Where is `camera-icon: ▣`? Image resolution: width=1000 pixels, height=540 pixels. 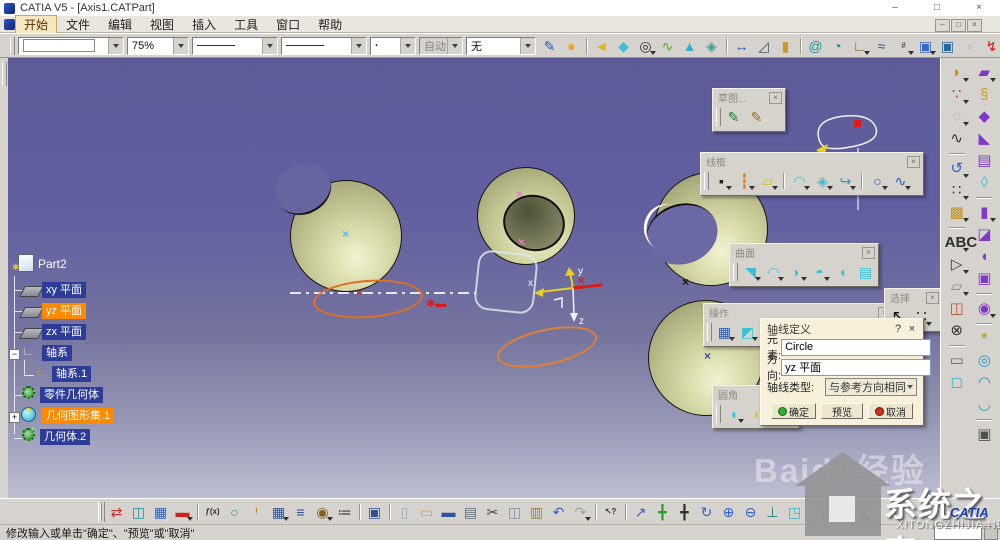 camera-icon: ▣ is located at coordinates (984, 434).